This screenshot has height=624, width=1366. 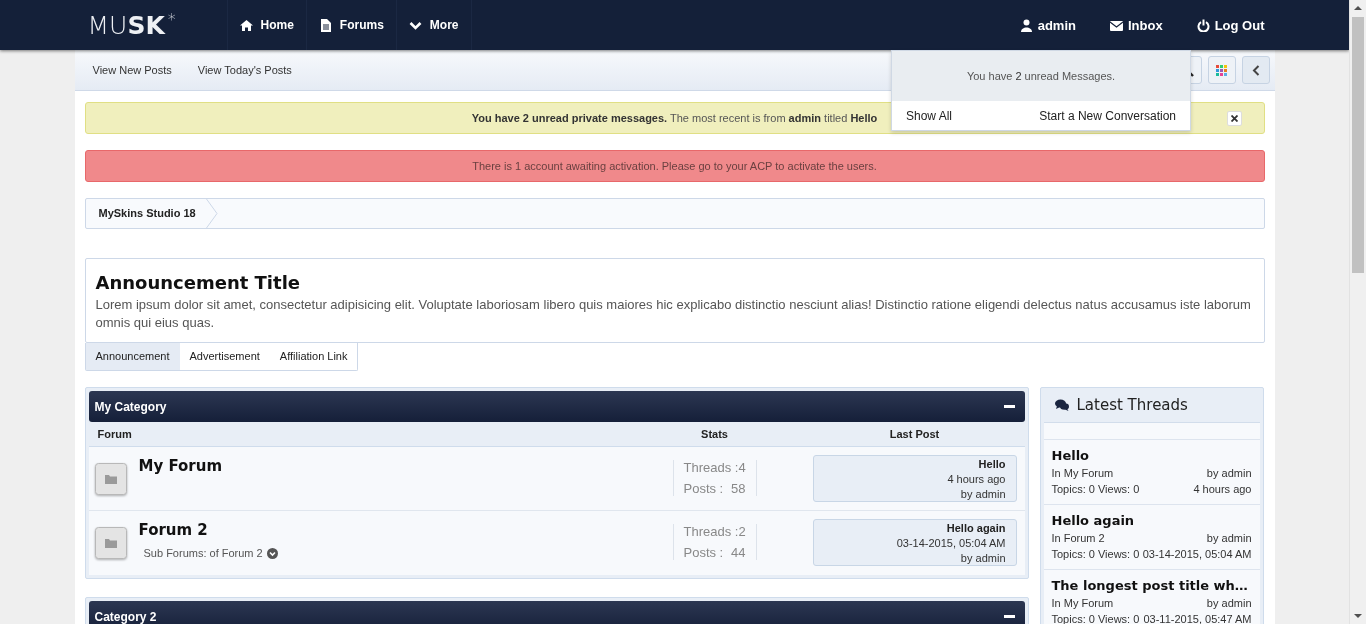 What do you see at coordinates (1197, 554) in the screenshot?
I see `thread-time: 03-14-2015, 05:04 AM` at bounding box center [1197, 554].